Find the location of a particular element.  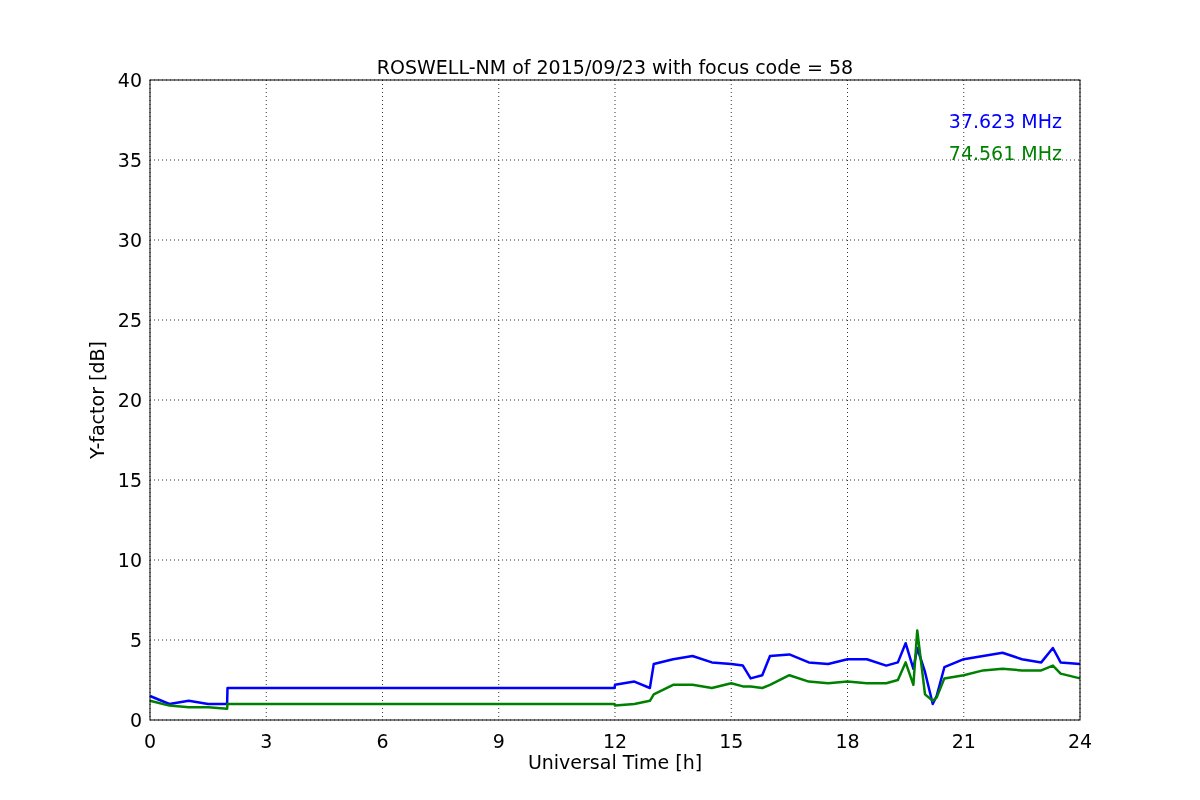

y-tick-label: 20 is located at coordinates (129, 400).